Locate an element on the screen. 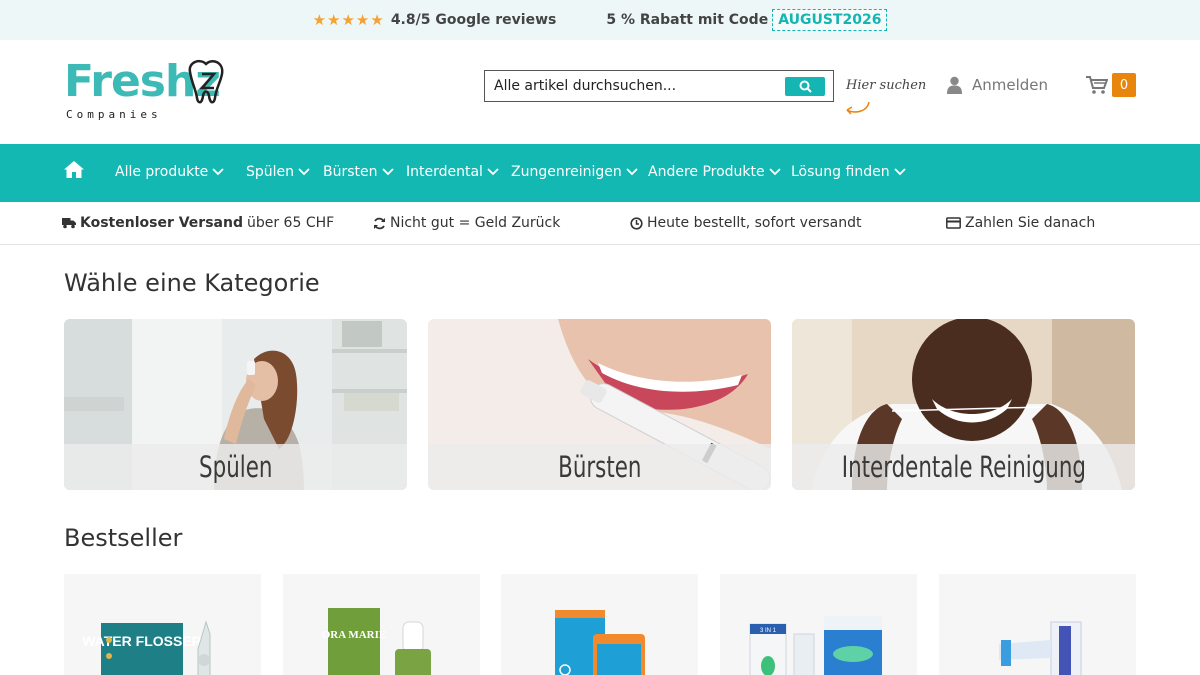 The height and width of the screenshot is (675, 1200). freshz-logo: Freshz Companies is located at coordinates (149, 93).